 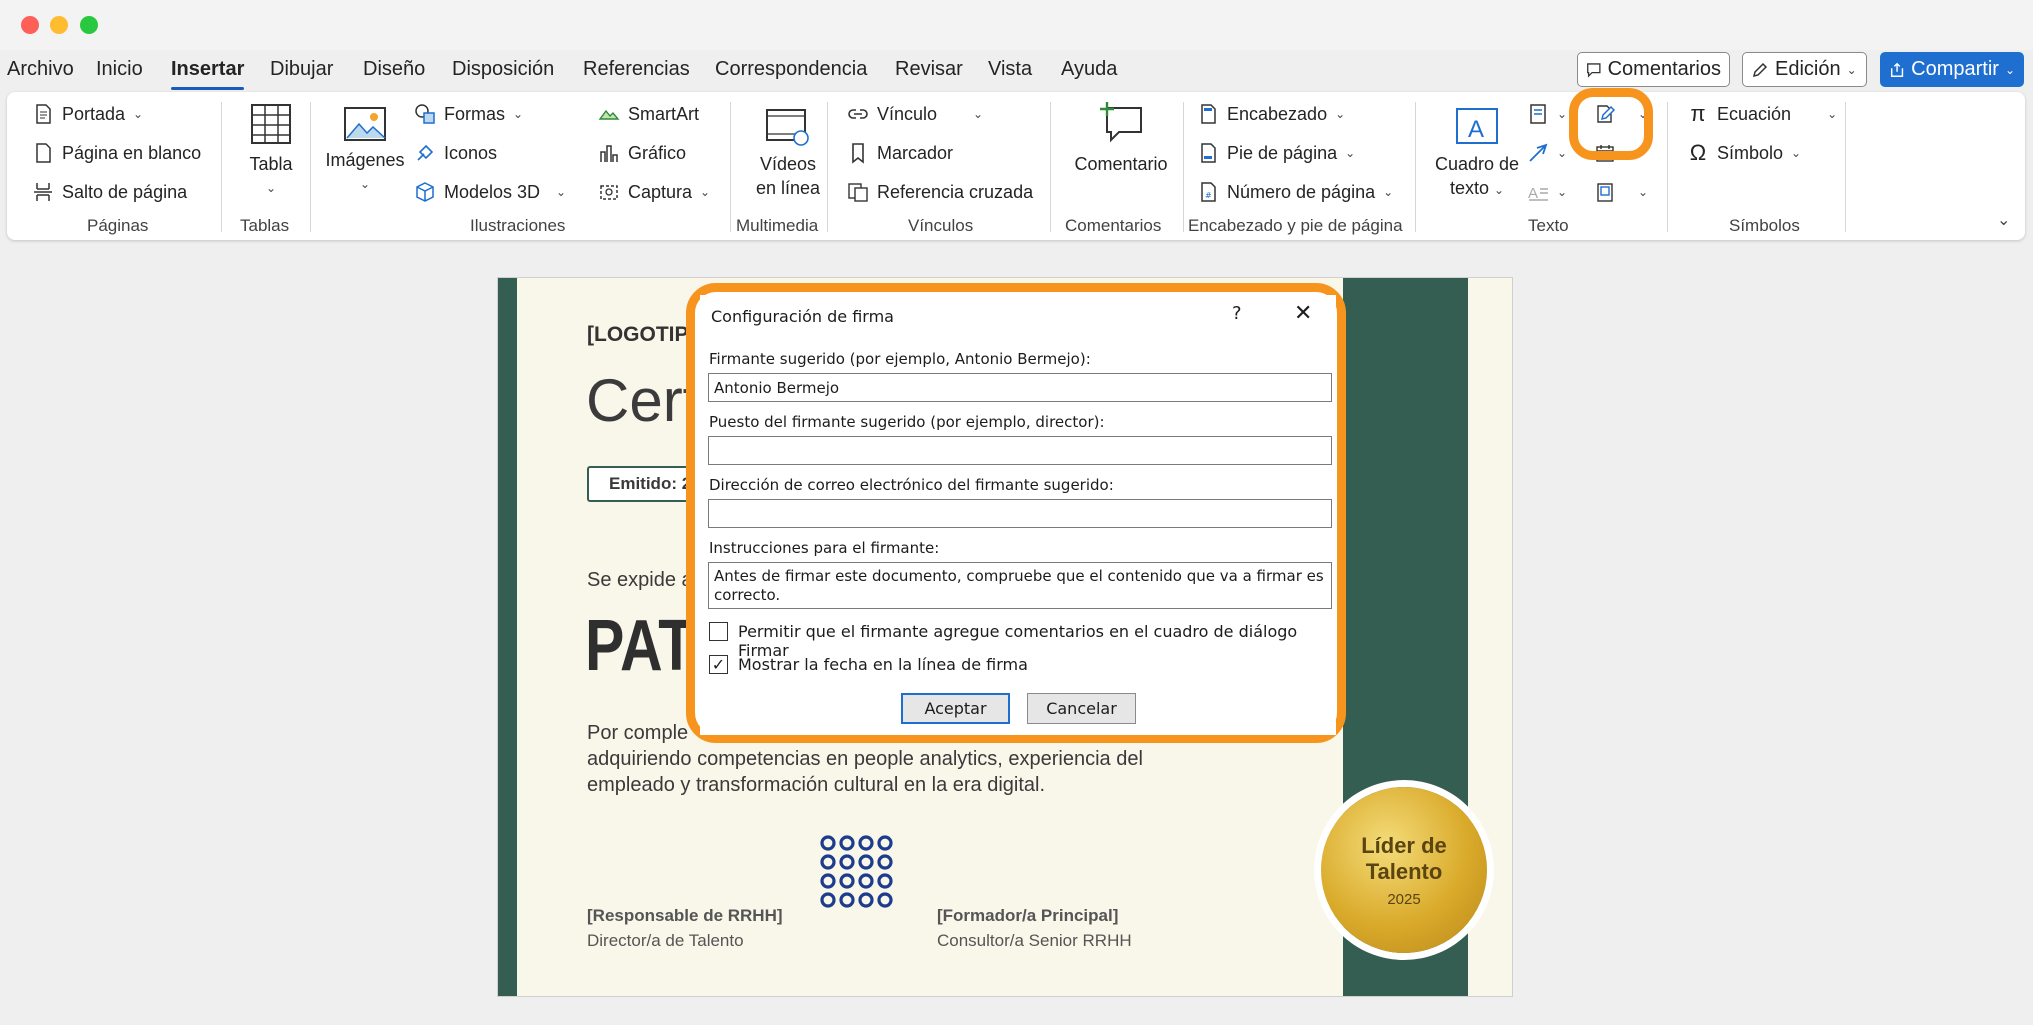 I want to click on new-comment-button: Comentario, so click(x=1121, y=138).